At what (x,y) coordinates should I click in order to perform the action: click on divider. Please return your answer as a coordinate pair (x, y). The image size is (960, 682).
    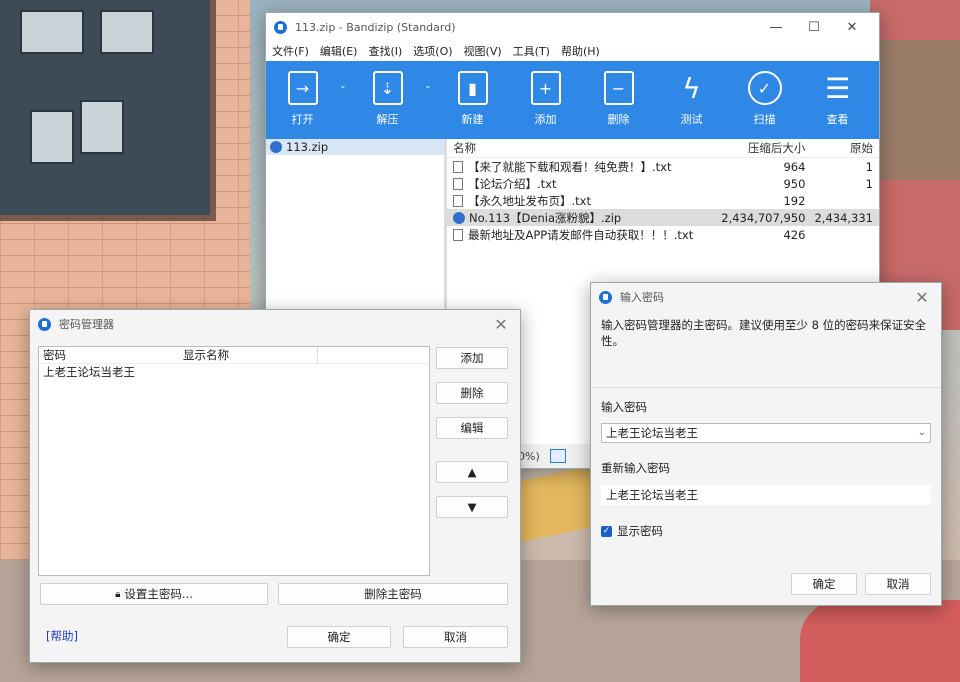
    Looking at the image, I should click on (766, 387).